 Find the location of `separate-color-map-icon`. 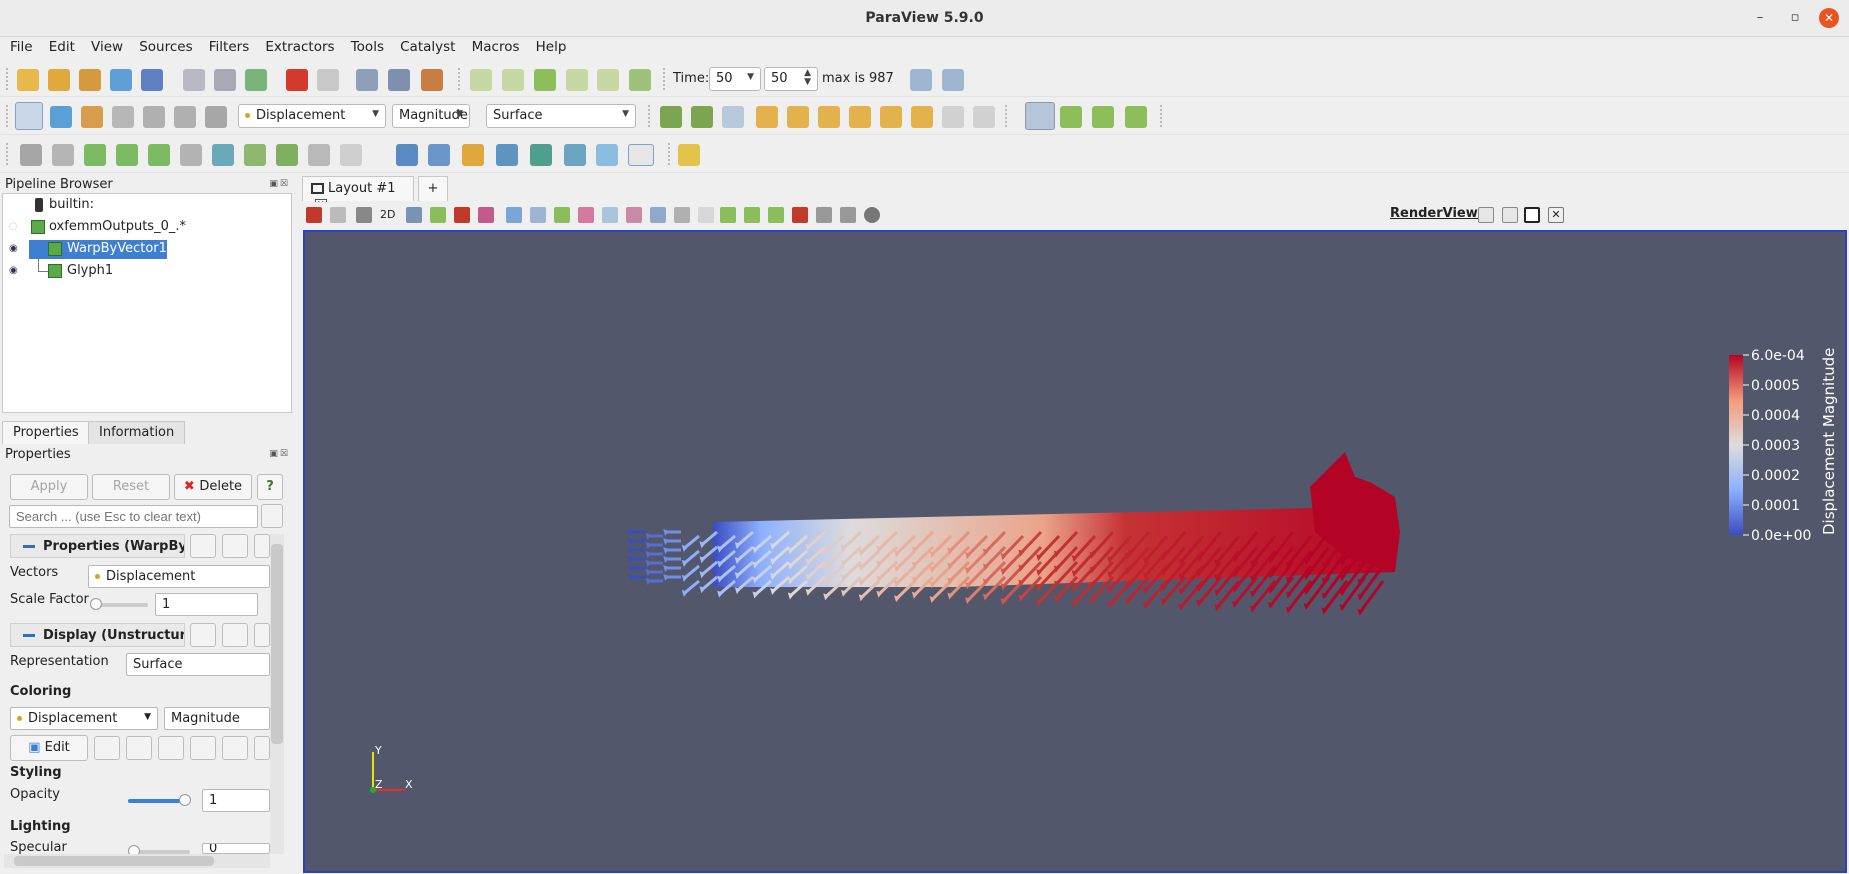

separate-color-map-icon is located at coordinates (107, 748).